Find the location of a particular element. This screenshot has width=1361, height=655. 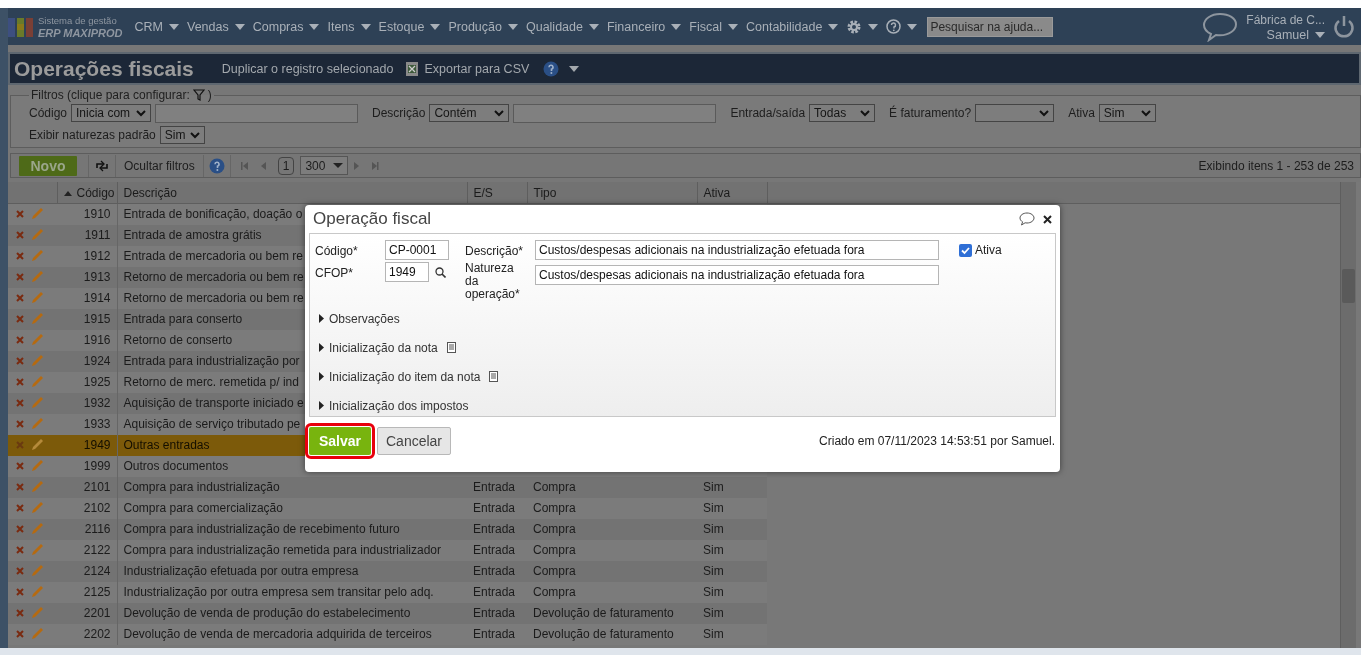

duplicate-link: Duplicar o registro selecionado is located at coordinates (307, 68).